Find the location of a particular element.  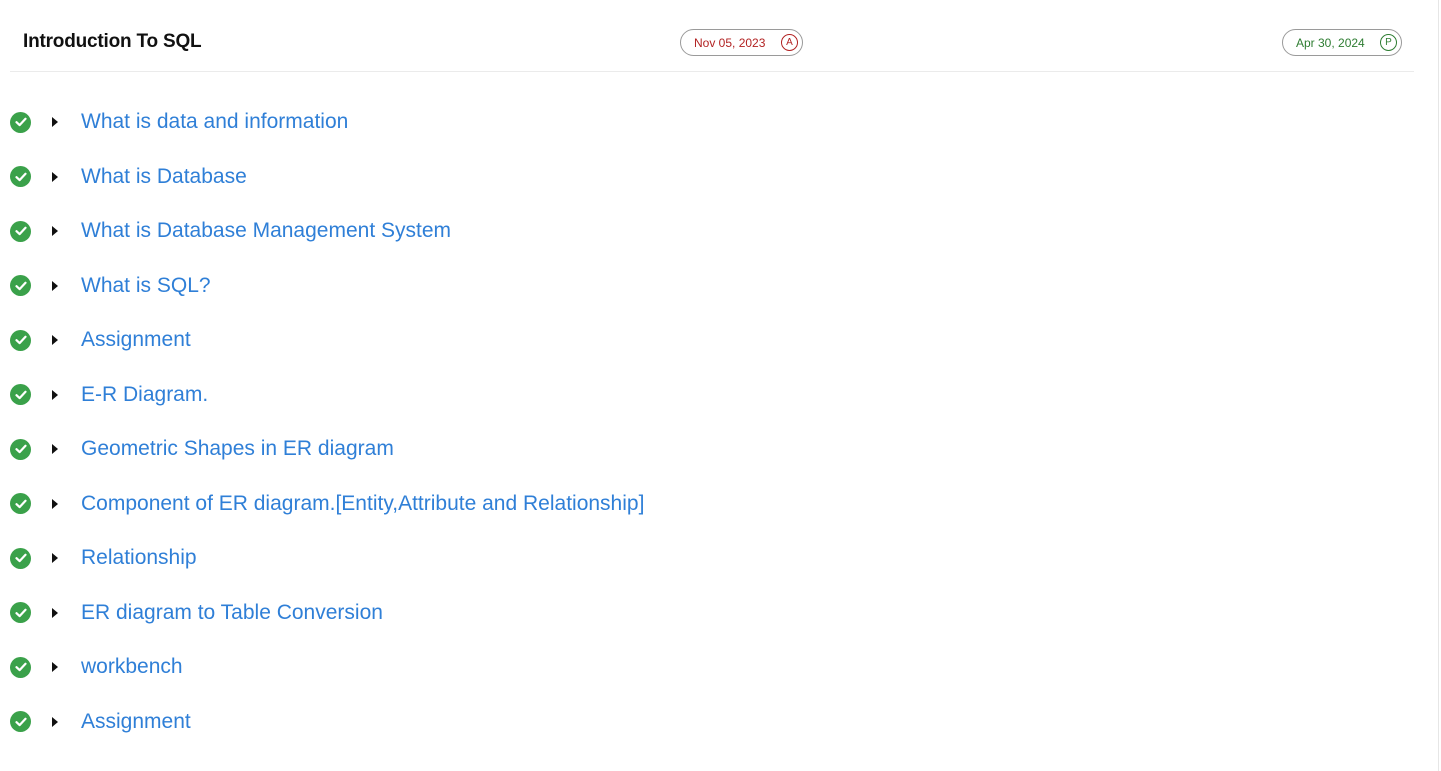

topic-link: Geometric Shapes in ER diagram is located at coordinates (237, 449).